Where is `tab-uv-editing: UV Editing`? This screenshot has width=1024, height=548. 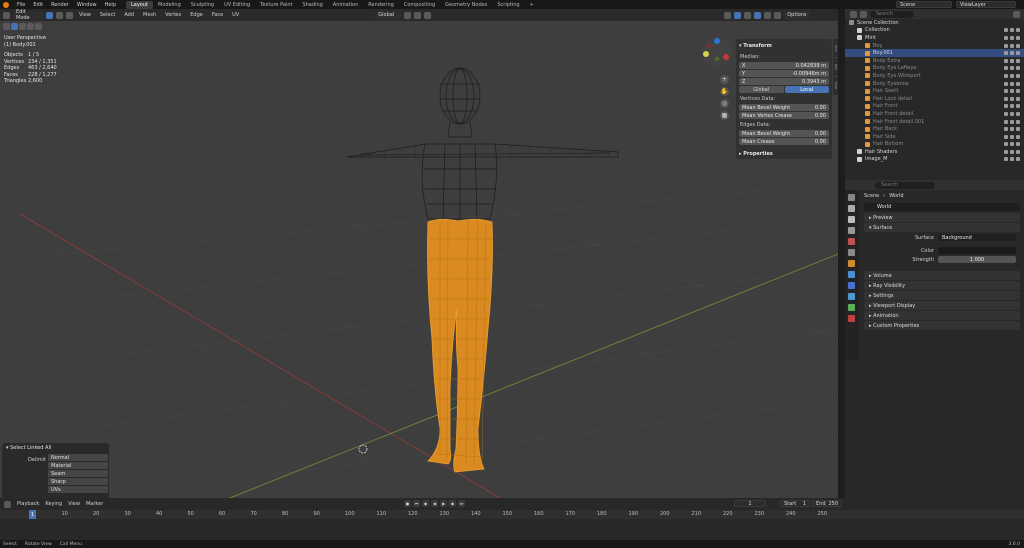
tab-uv-editing: UV Editing is located at coordinates (237, 5).